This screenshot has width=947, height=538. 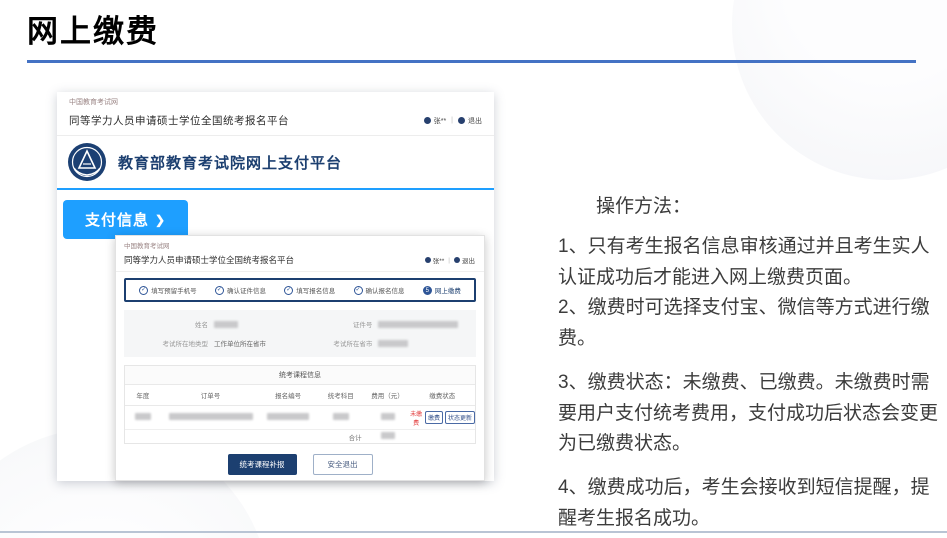 What do you see at coordinates (340, 416) in the screenshot?
I see `redacted-subject` at bounding box center [340, 416].